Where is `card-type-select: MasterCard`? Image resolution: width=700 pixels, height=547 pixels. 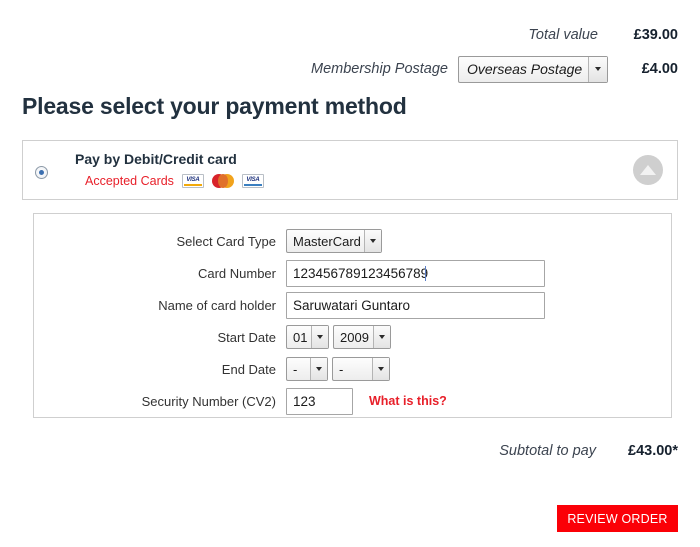 card-type-select: MasterCard is located at coordinates (334, 241).